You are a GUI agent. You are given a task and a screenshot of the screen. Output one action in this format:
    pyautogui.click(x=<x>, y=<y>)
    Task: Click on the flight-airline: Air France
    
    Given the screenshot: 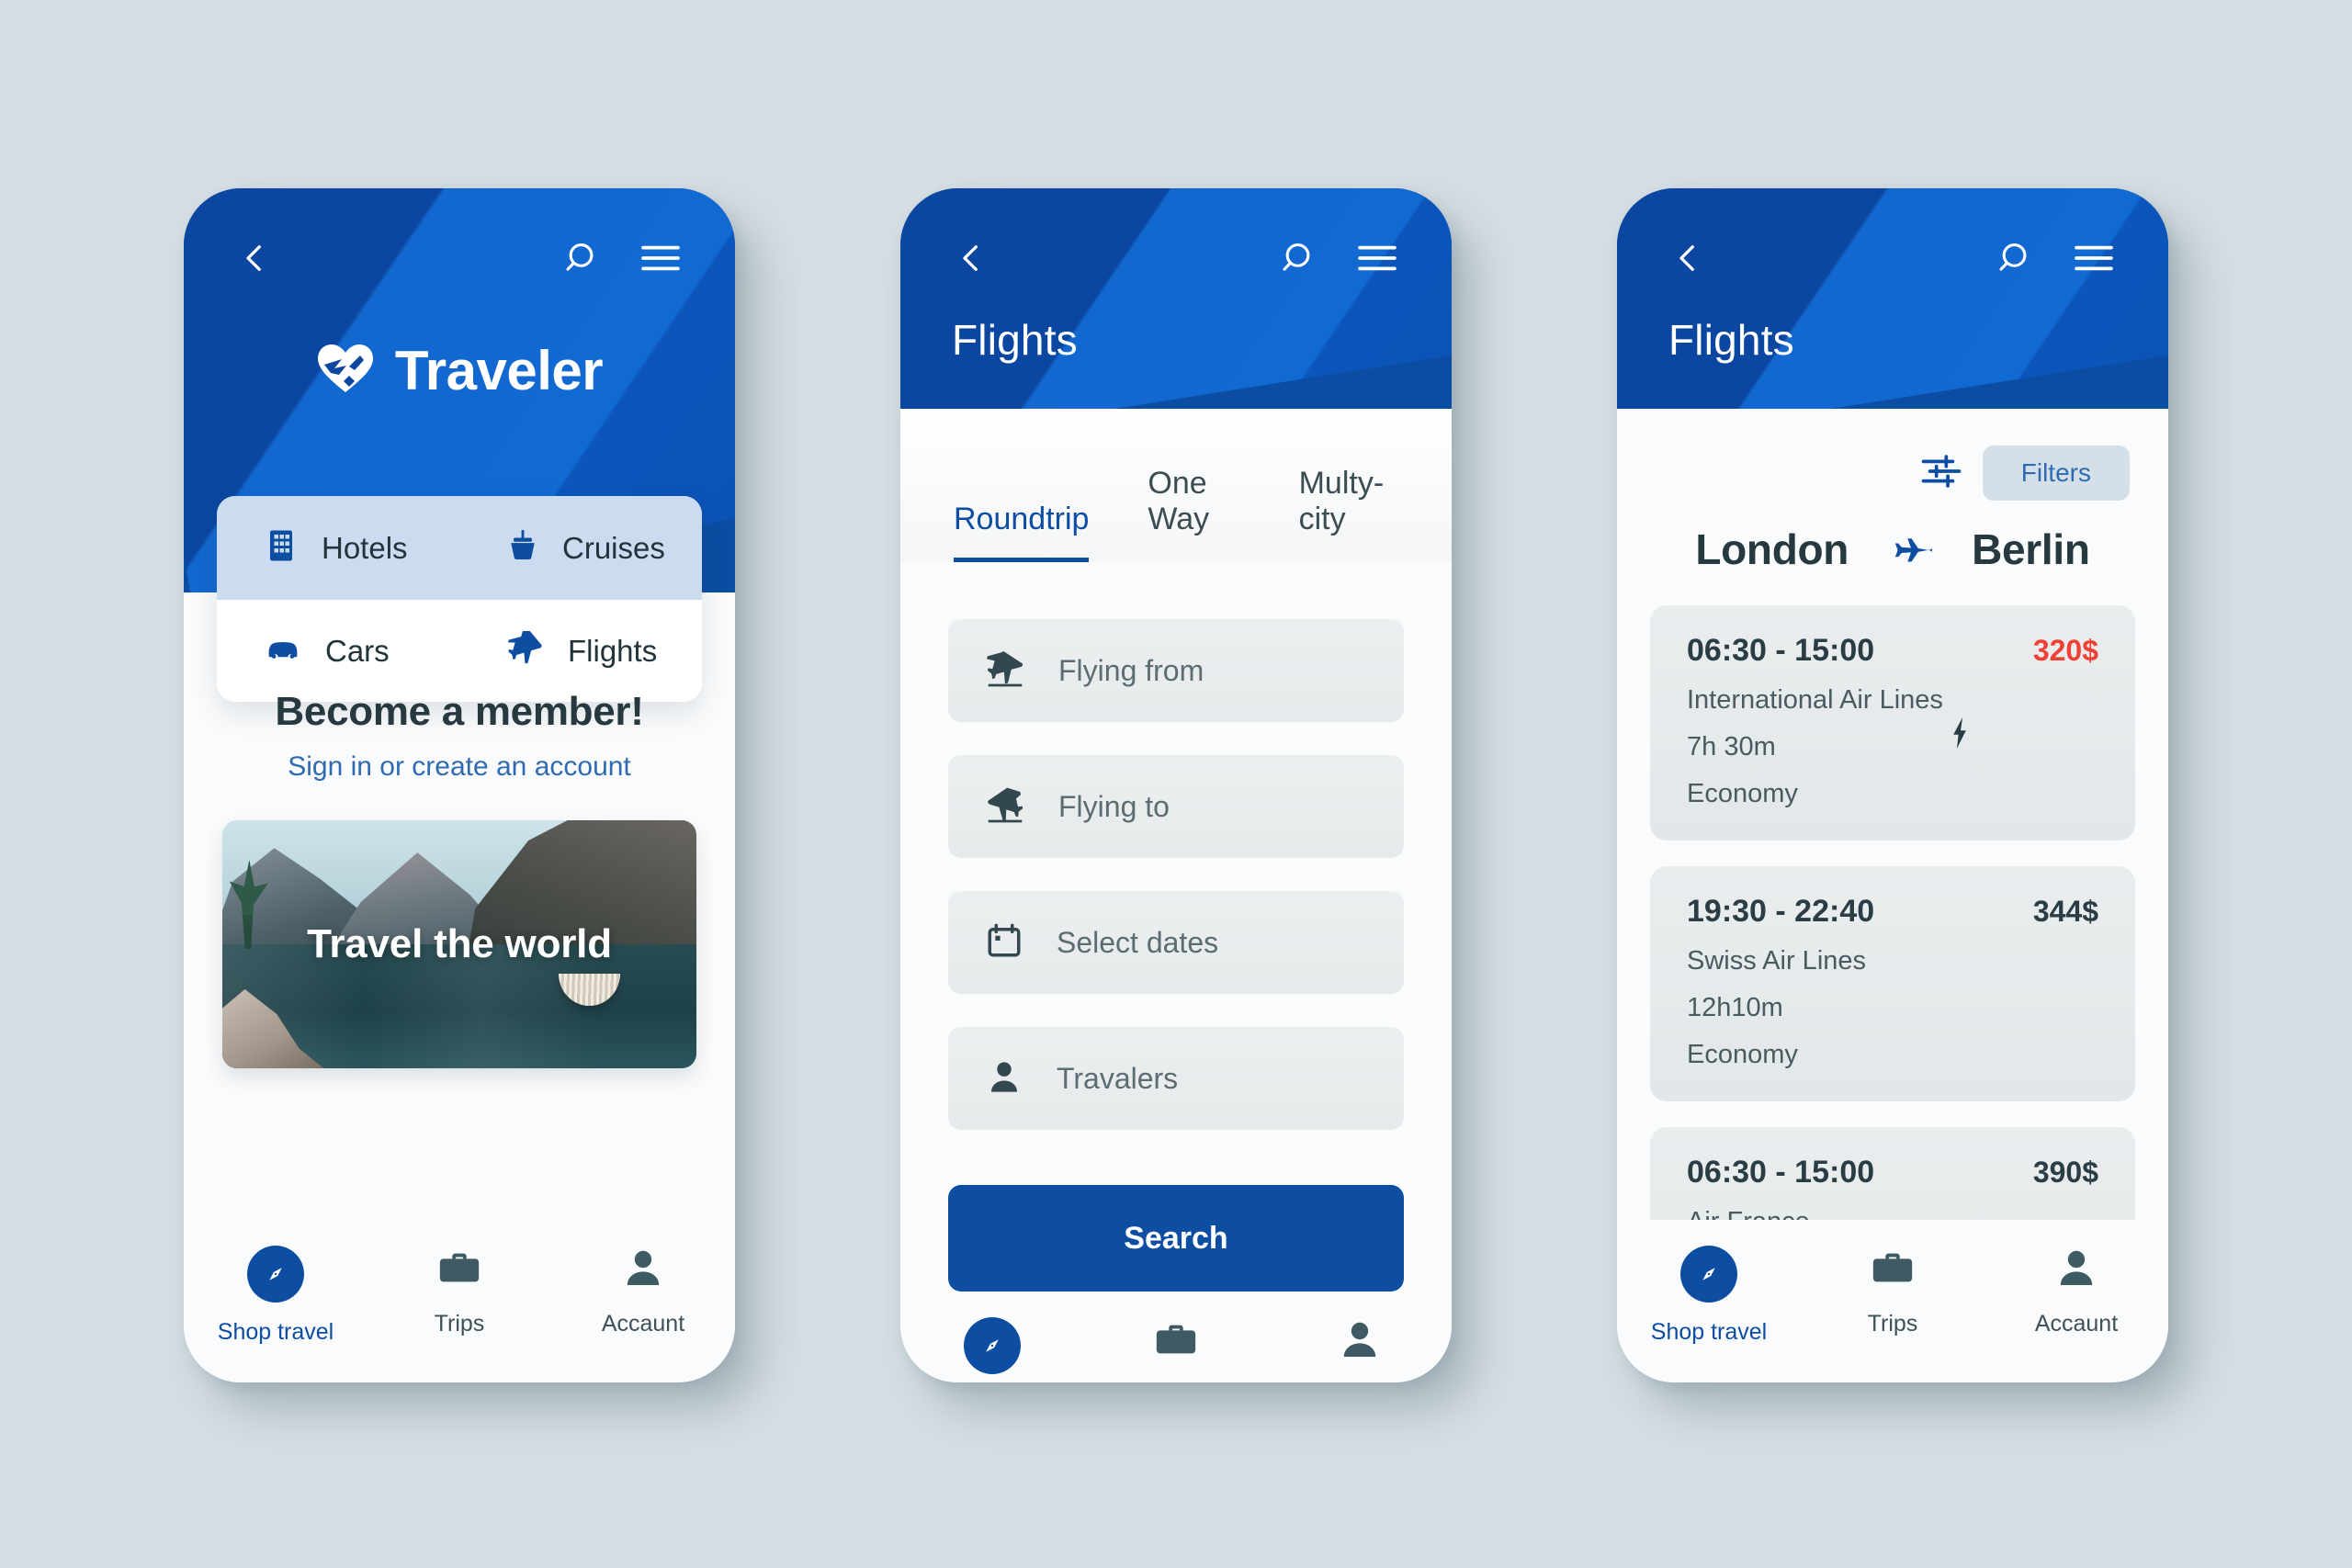 What is the action you would take?
    pyautogui.click(x=1892, y=1213)
    